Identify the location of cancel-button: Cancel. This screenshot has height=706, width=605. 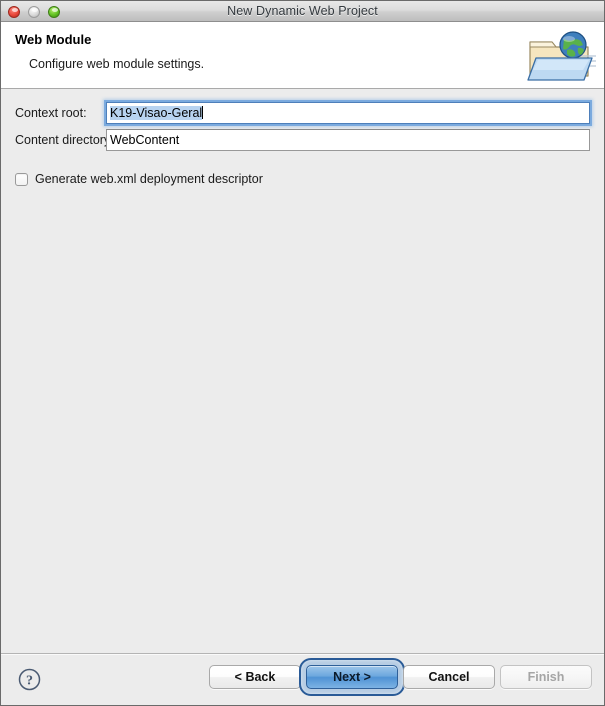
(449, 677).